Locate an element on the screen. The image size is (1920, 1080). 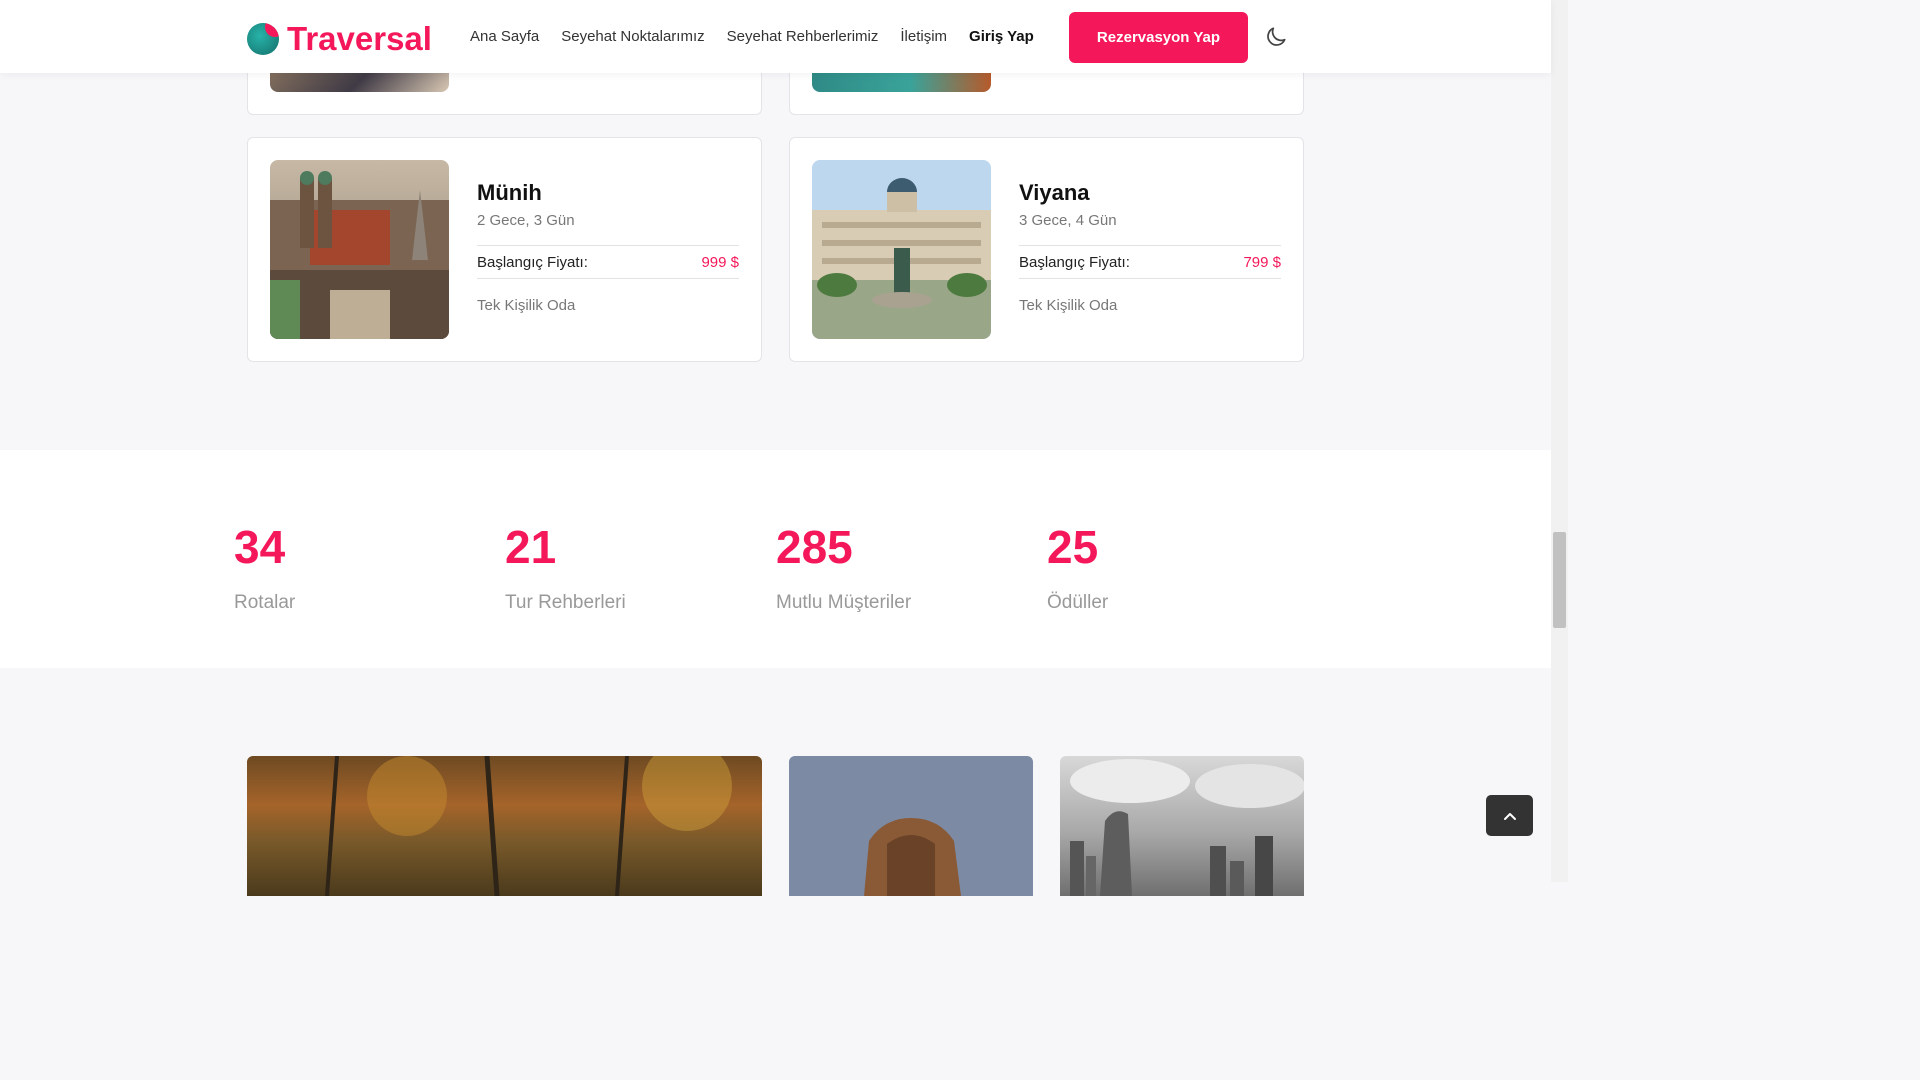
logo-text: Traversal is located at coordinates (359, 38).